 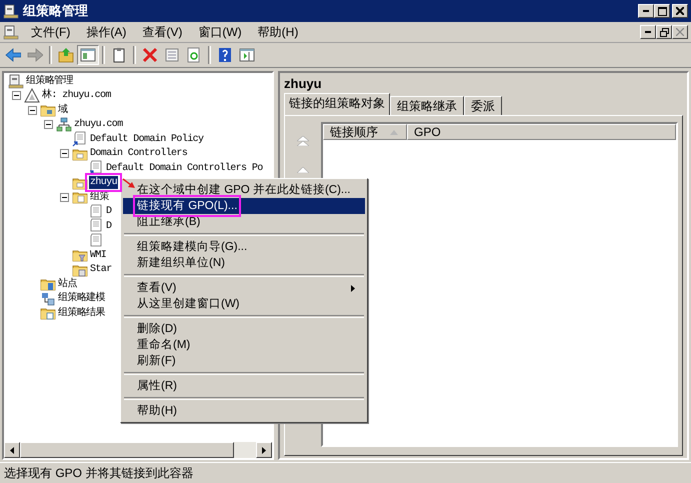 I want to click on menu-item: 删除(D), so click(x=244, y=329).